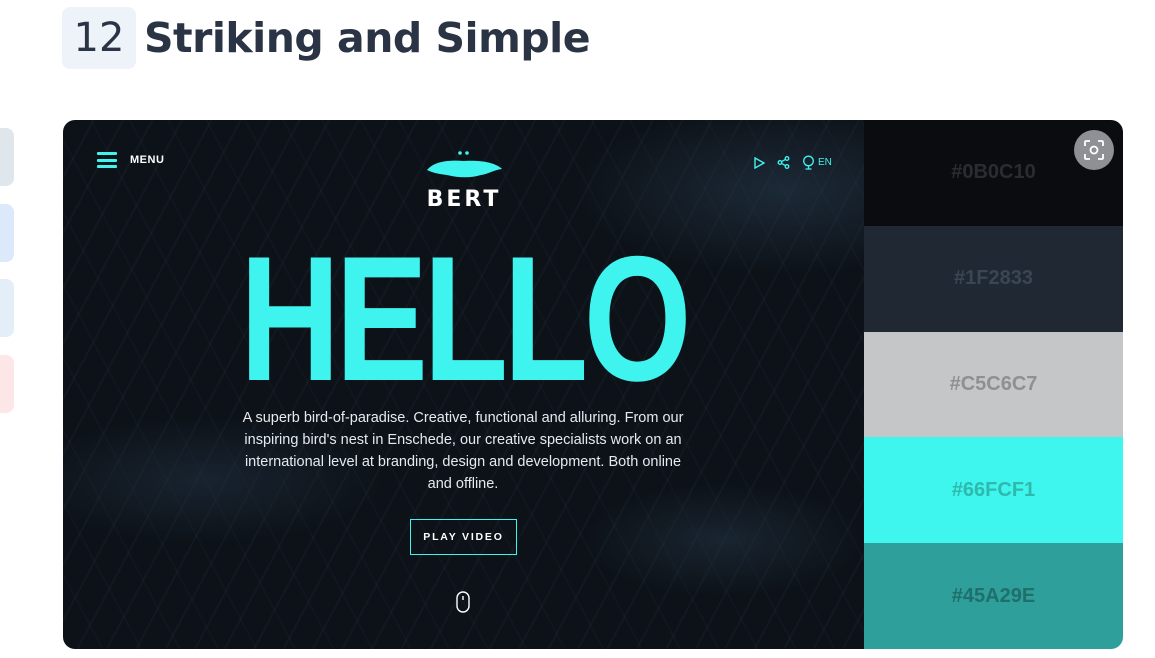 This screenshot has width=1155, height=658. I want to click on mouse-scroll-icon, so click(463, 604).